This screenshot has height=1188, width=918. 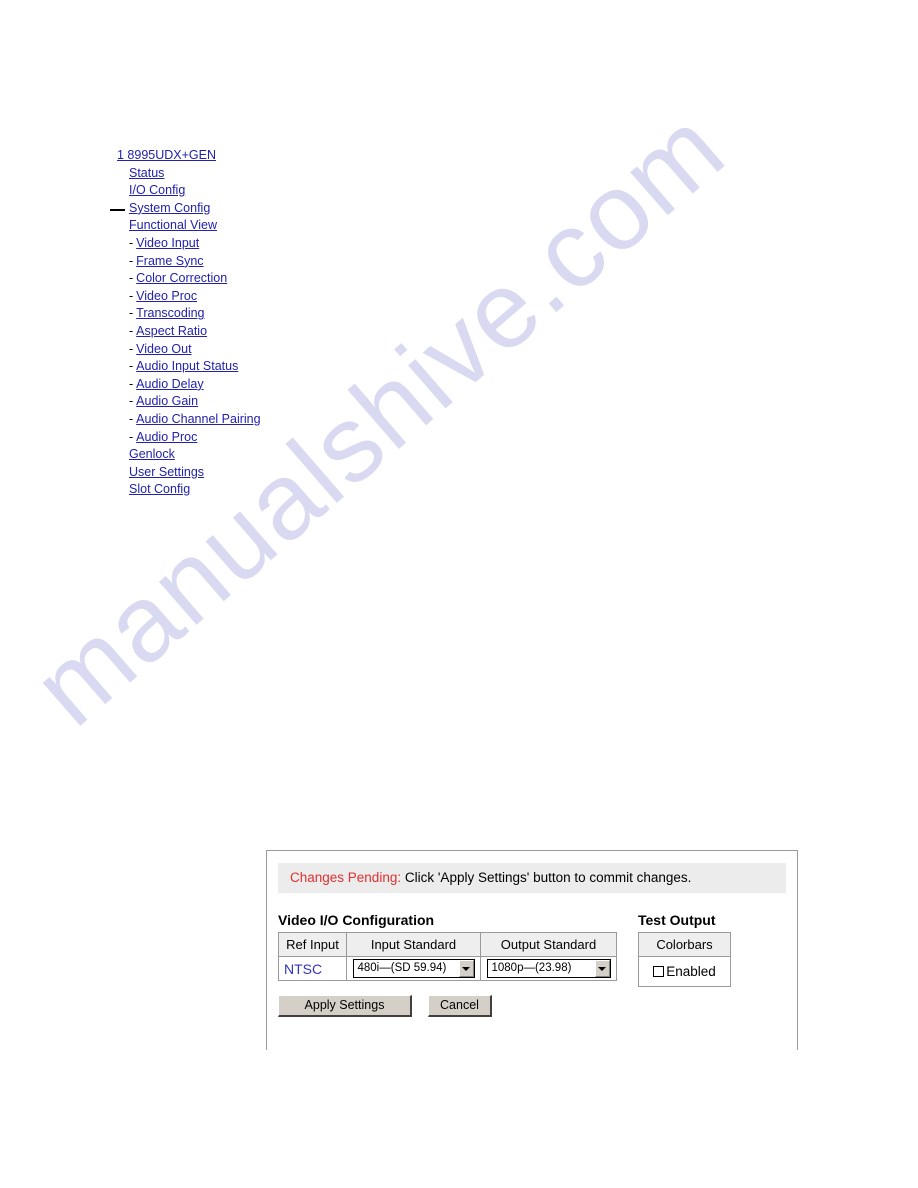 I want to click on test-output-header-row: Colorbars, so click(x=684, y=944).